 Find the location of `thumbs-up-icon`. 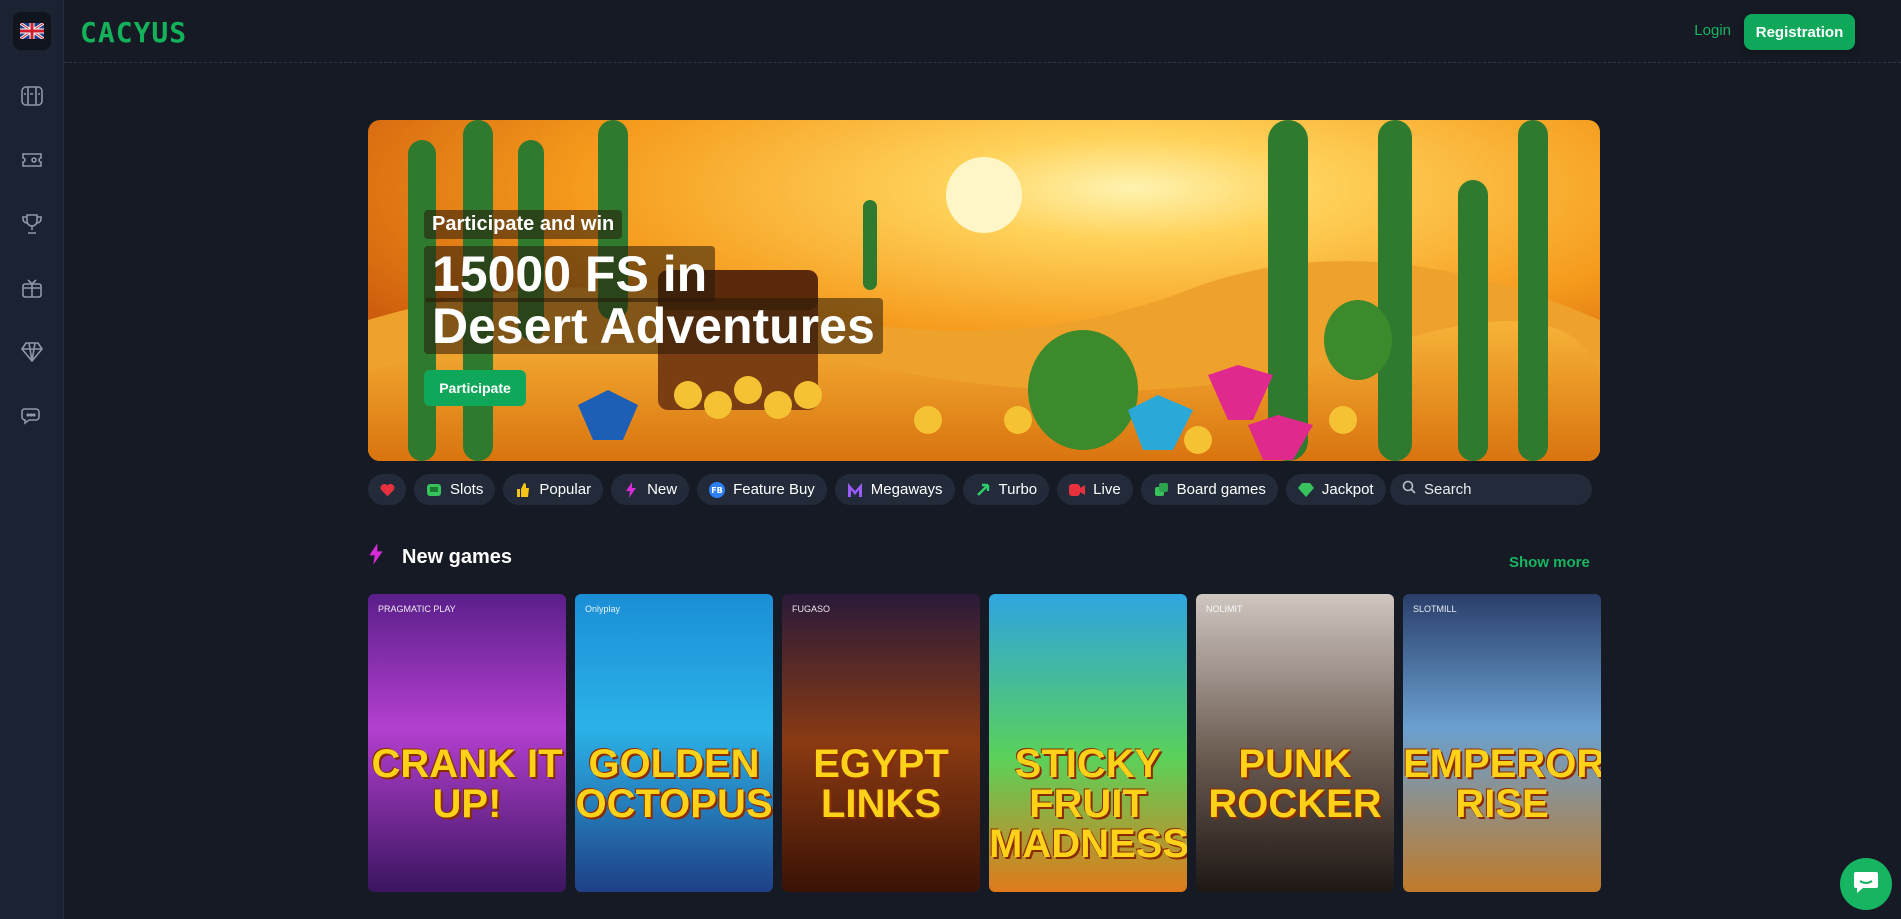

thumbs-up-icon is located at coordinates (523, 490).